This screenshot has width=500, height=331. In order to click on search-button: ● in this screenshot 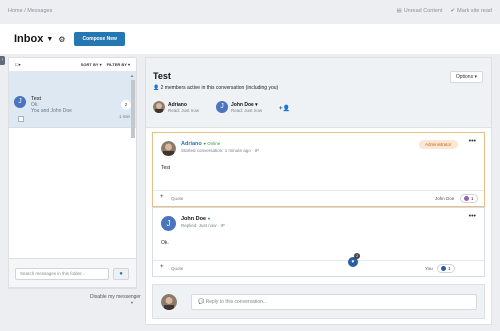, I will do `click(121, 274)`.